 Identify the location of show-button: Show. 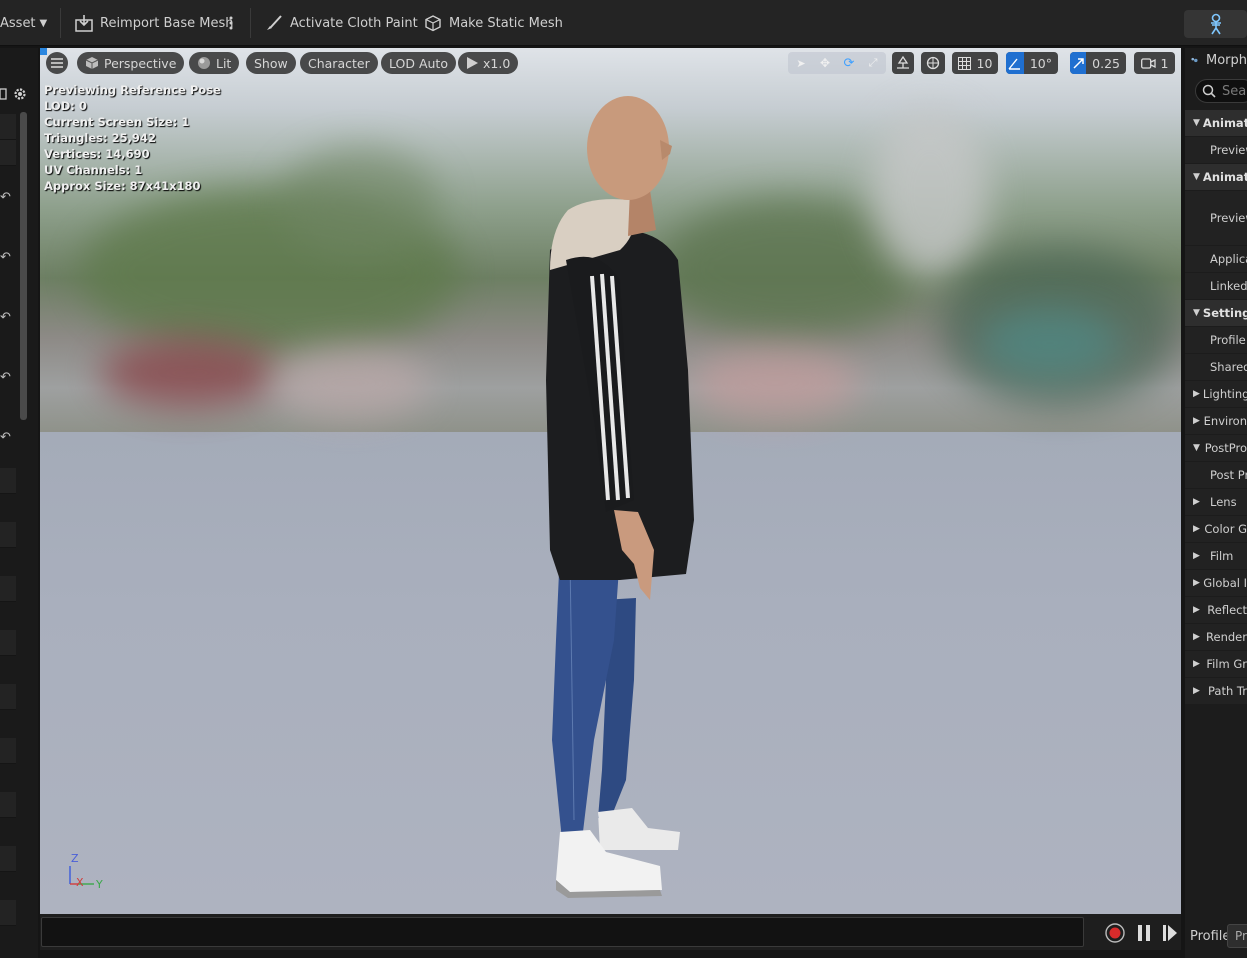
(271, 63).